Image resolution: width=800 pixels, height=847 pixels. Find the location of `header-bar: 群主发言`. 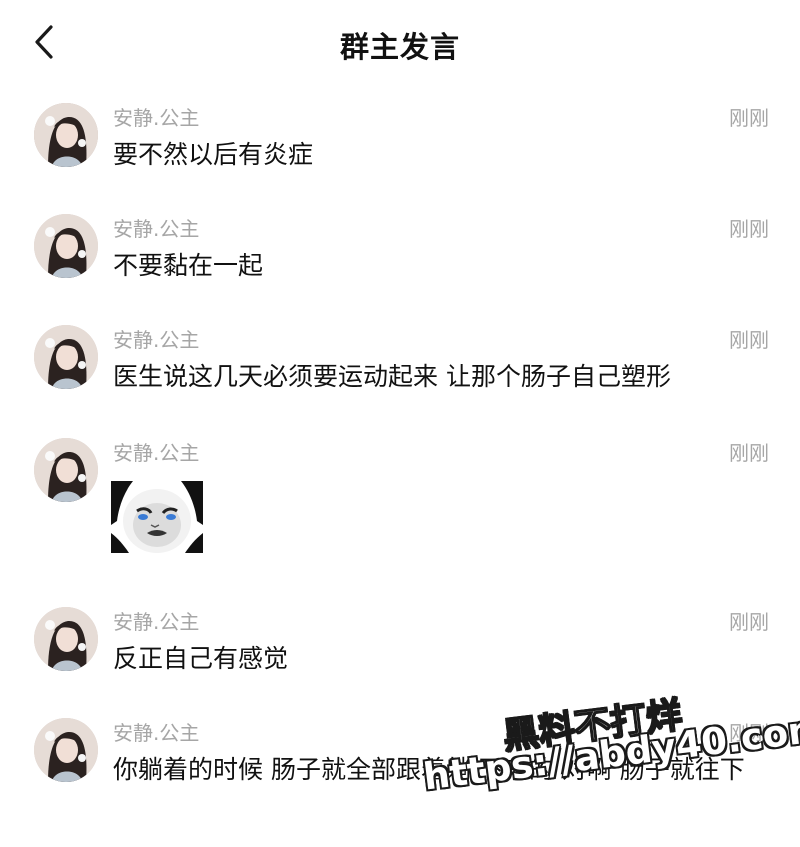

header-bar: 群主发言 is located at coordinates (400, 43).